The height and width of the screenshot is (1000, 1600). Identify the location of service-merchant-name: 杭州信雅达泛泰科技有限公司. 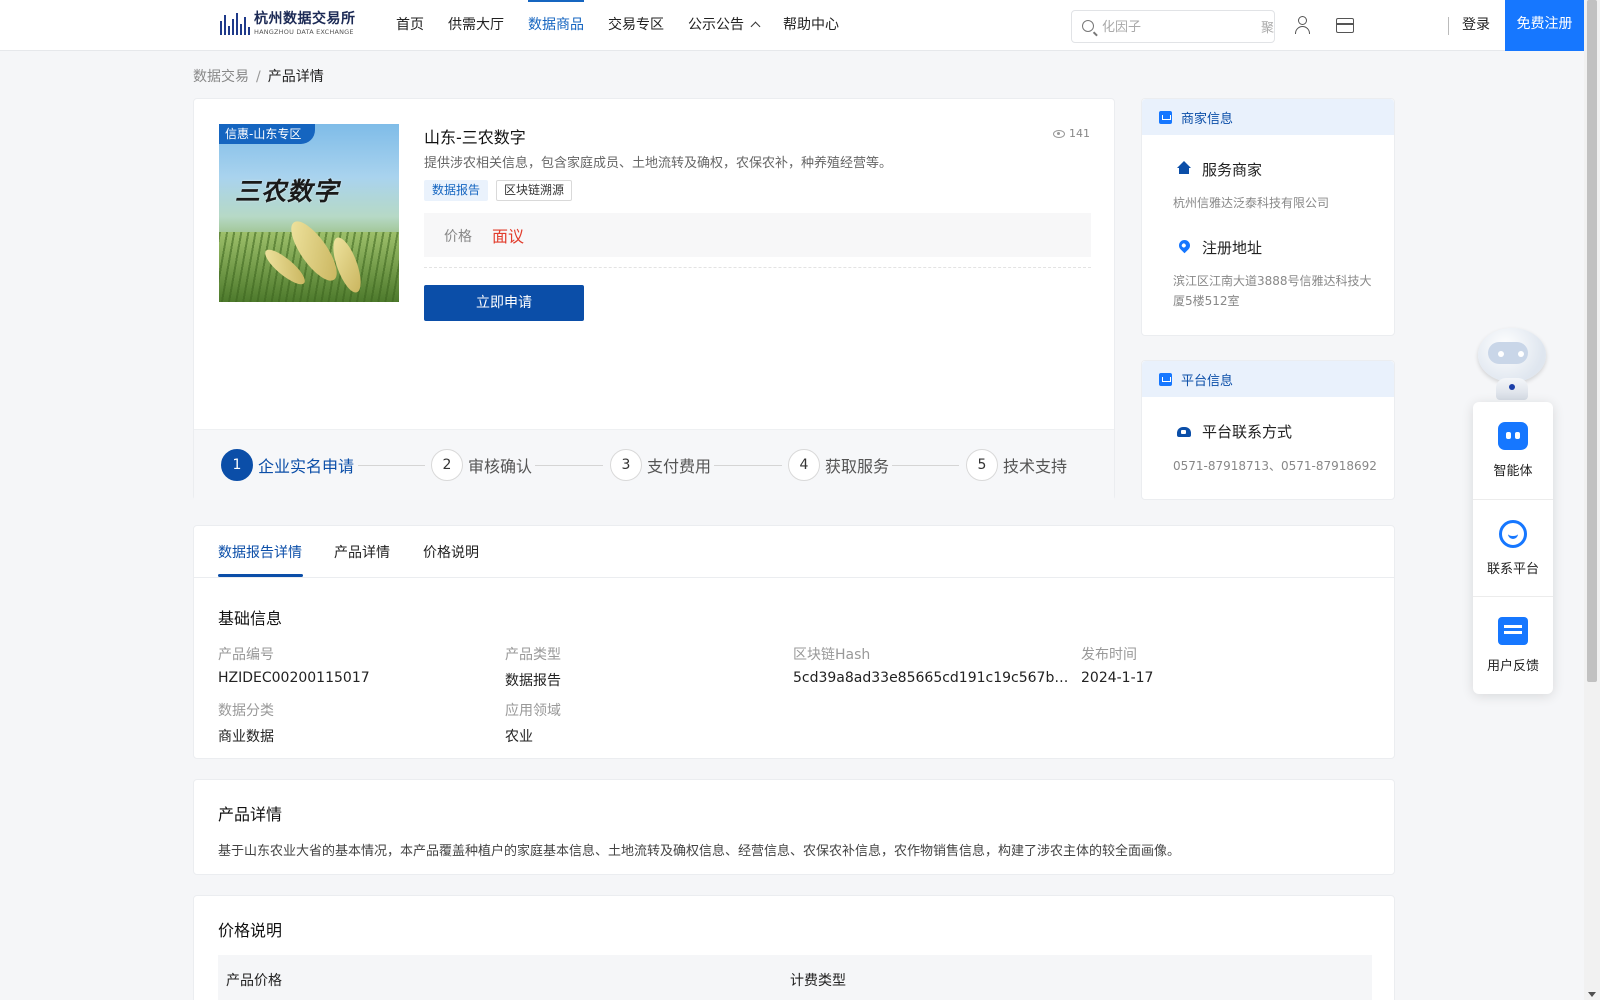
(1273, 203).